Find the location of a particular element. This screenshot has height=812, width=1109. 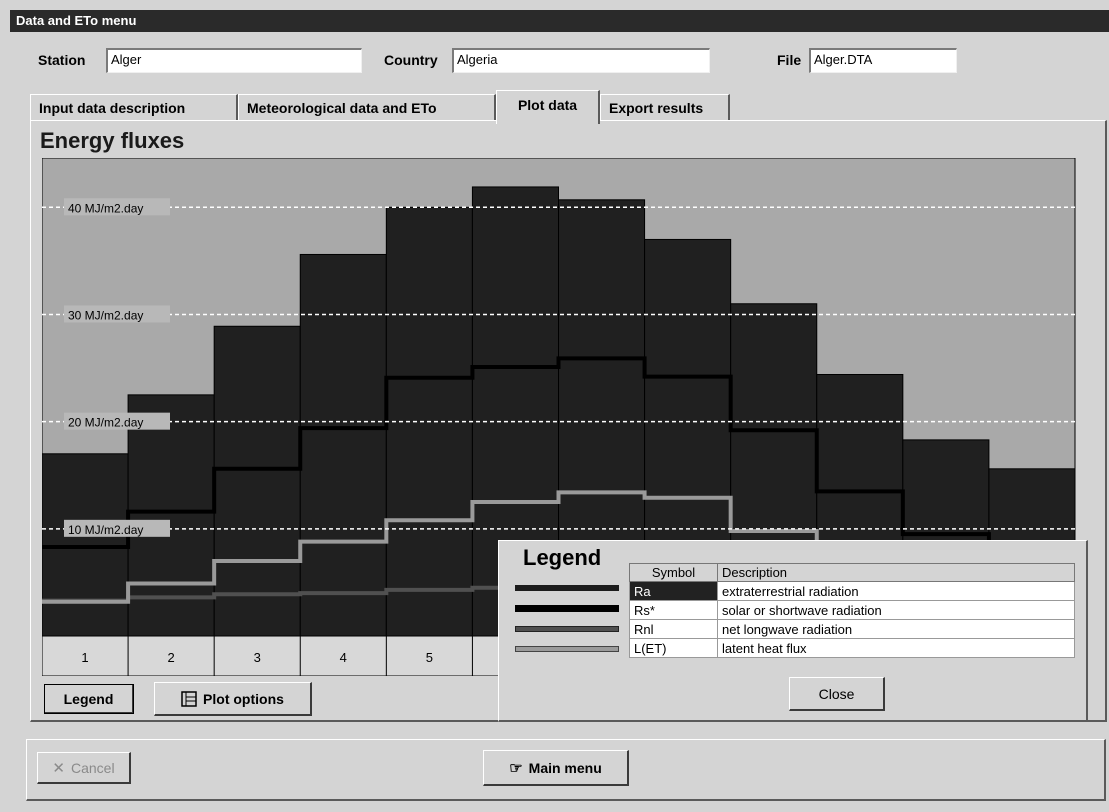

tab-input-data-description: Input data description is located at coordinates (134, 108).